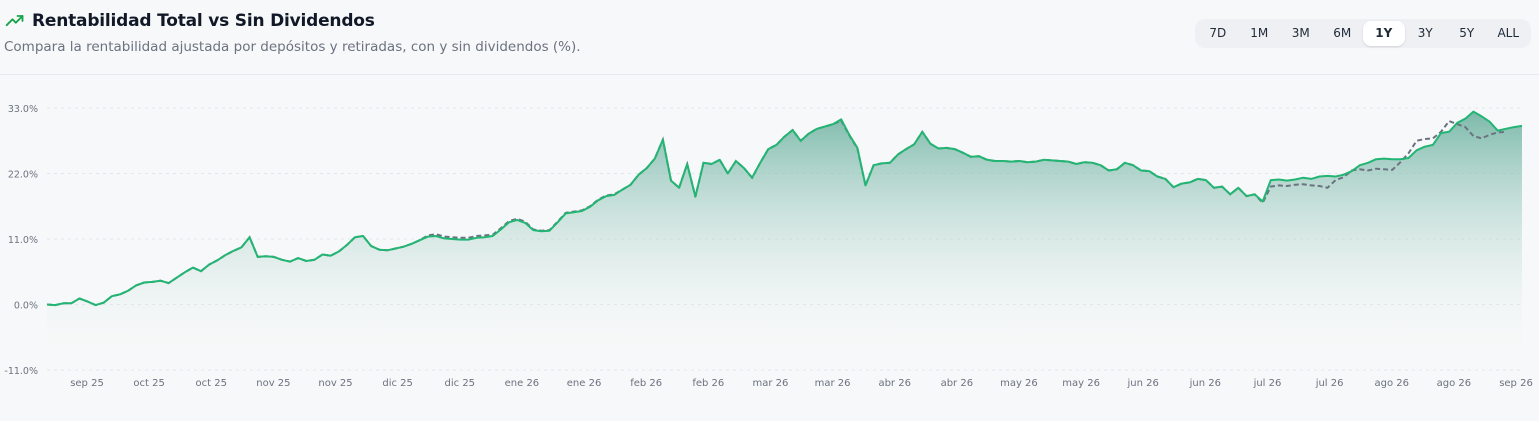  Describe the element at coordinates (26, 306) in the screenshot. I see `y-tick-label: 0.0%` at that location.